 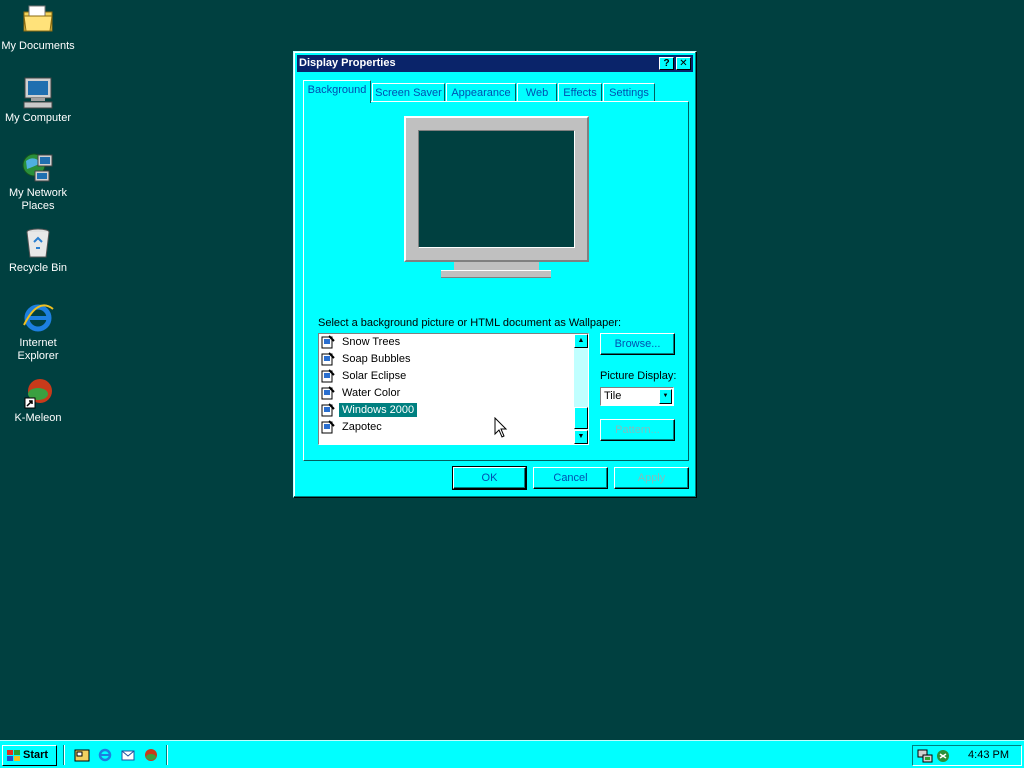 I want to click on cancel-button: Cancel, so click(x=570, y=478).